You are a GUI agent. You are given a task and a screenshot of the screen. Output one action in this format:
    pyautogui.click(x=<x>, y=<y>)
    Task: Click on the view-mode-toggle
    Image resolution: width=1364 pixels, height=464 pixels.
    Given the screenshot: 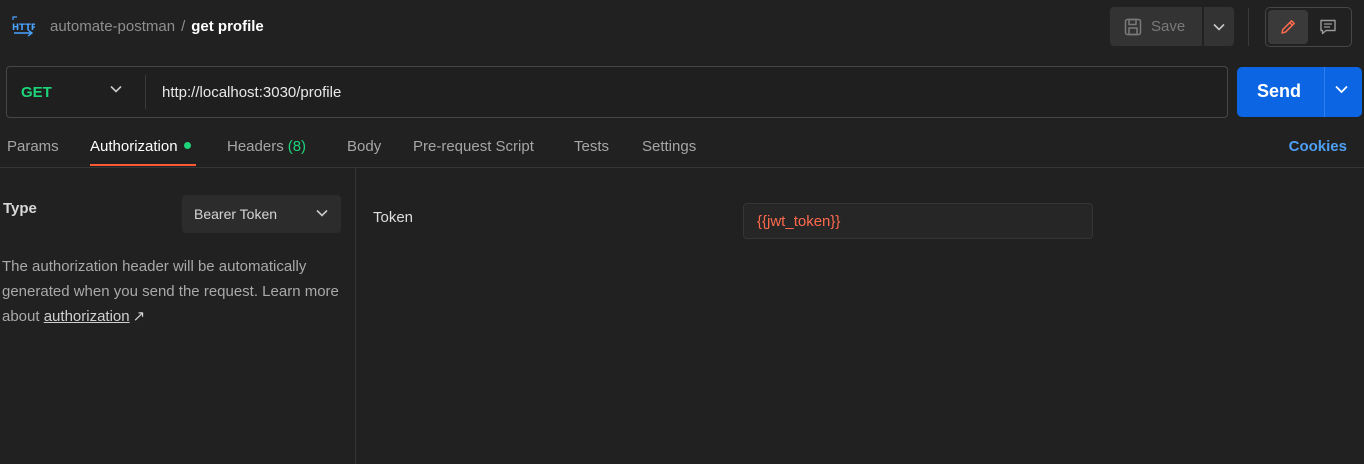 What is the action you would take?
    pyautogui.click(x=1308, y=27)
    